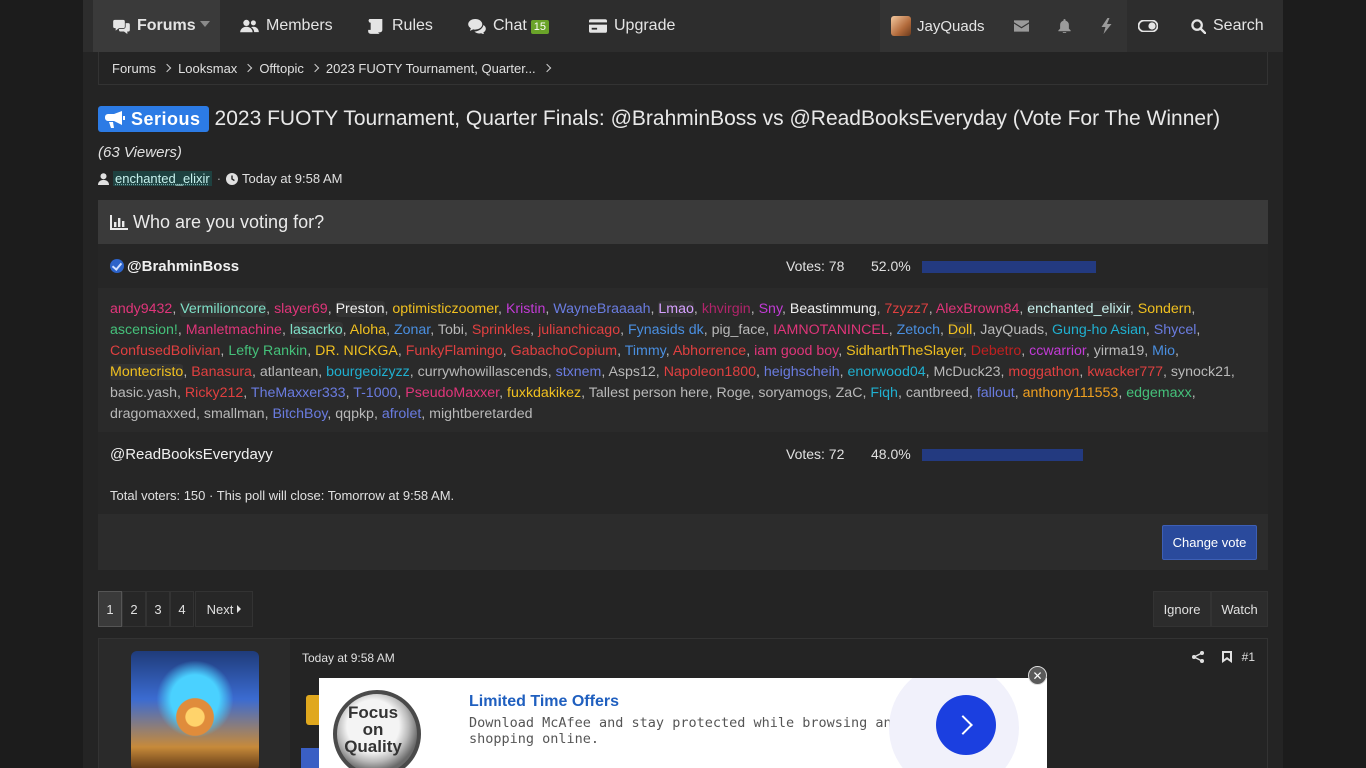  I want to click on voter-link: Lefty Rankin, so click(267, 351).